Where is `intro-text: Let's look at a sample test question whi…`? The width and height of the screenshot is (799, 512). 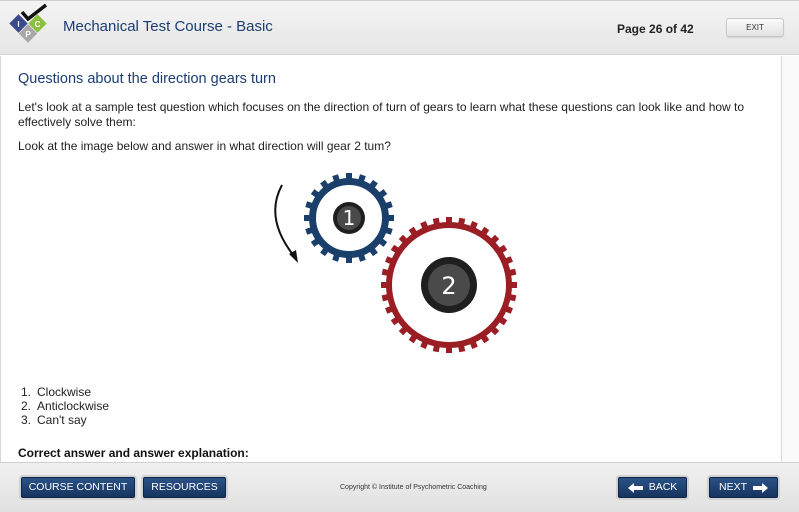
intro-text: Let's look at a sample test question whi… is located at coordinates (381, 114).